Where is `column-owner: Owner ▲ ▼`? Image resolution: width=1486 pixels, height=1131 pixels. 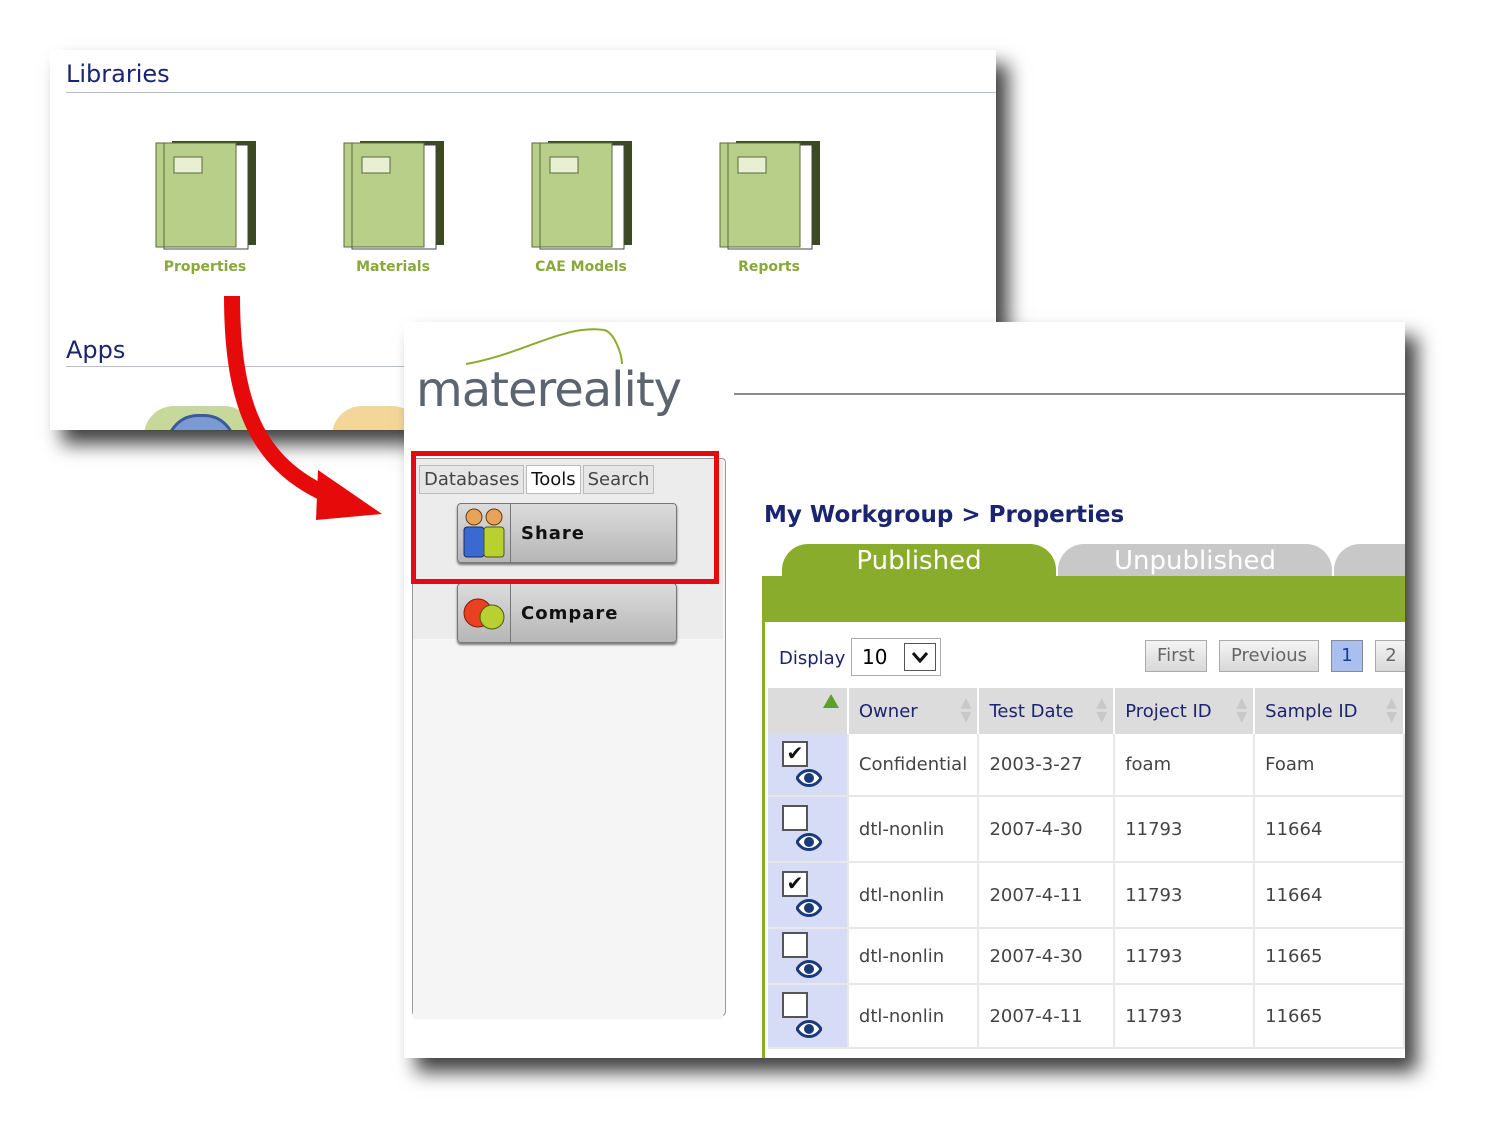
column-owner: Owner ▲ ▼ is located at coordinates (913, 711).